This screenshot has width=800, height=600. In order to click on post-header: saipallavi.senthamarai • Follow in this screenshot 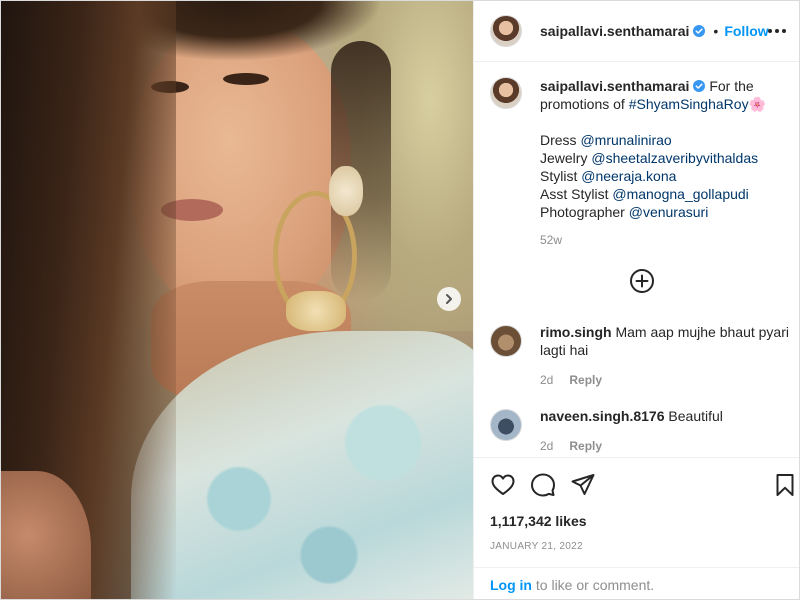, I will do `click(636, 31)`.